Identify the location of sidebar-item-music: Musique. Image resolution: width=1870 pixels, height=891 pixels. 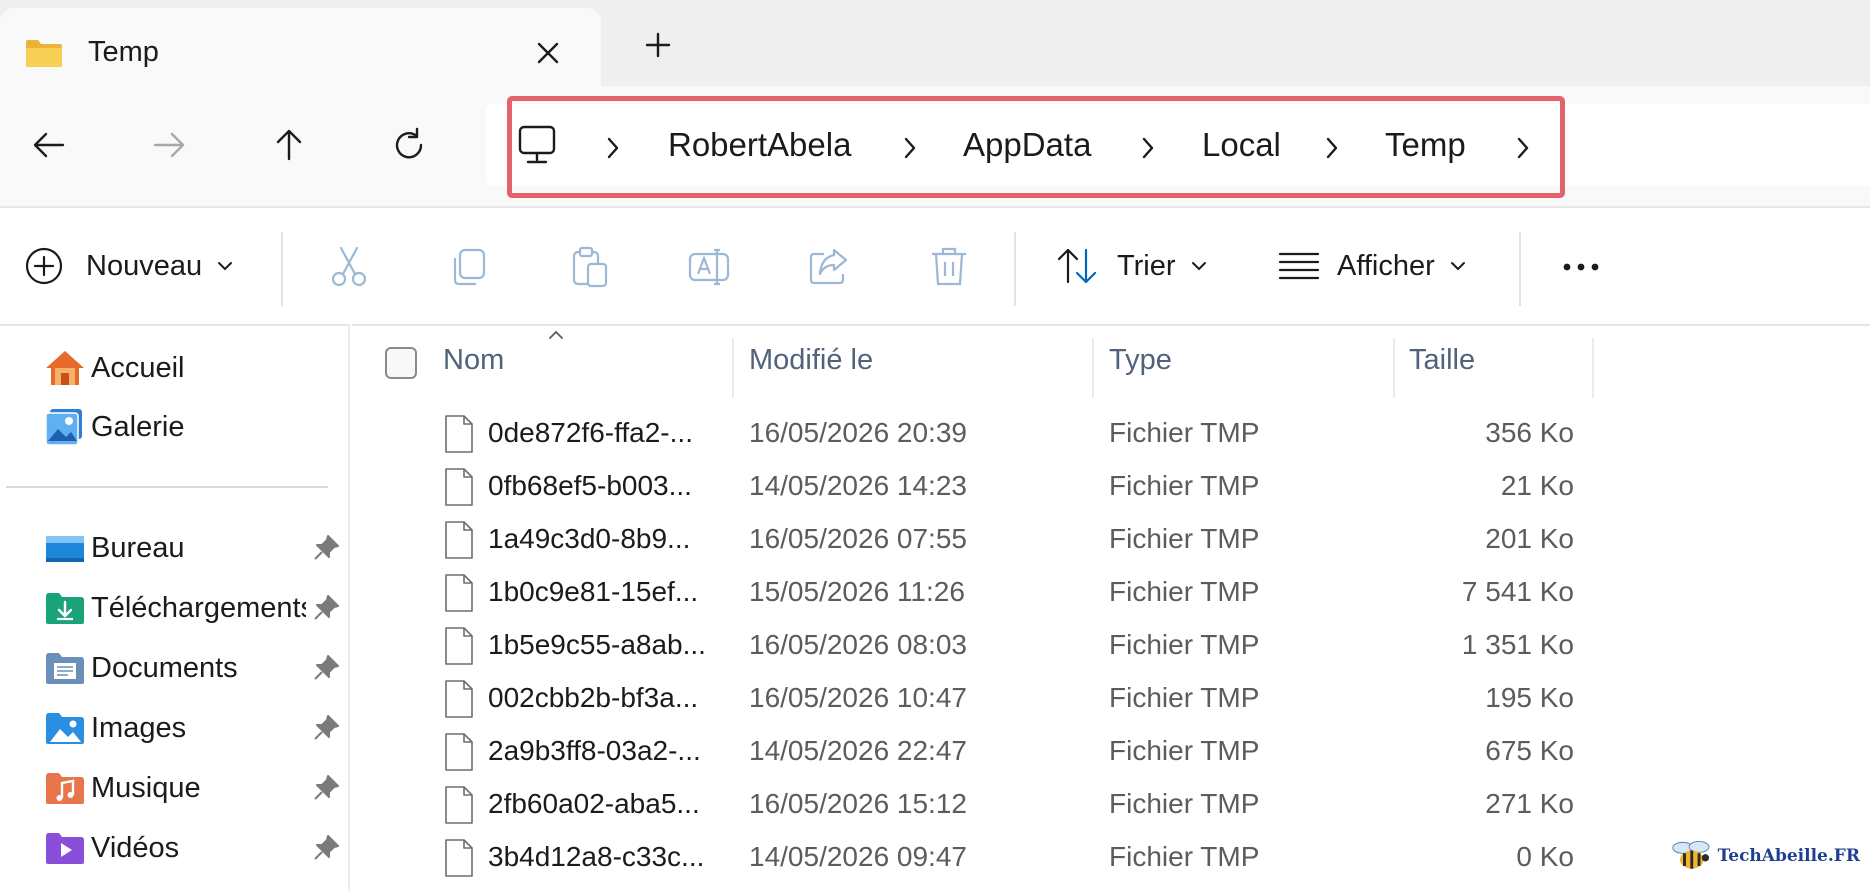
(194, 788).